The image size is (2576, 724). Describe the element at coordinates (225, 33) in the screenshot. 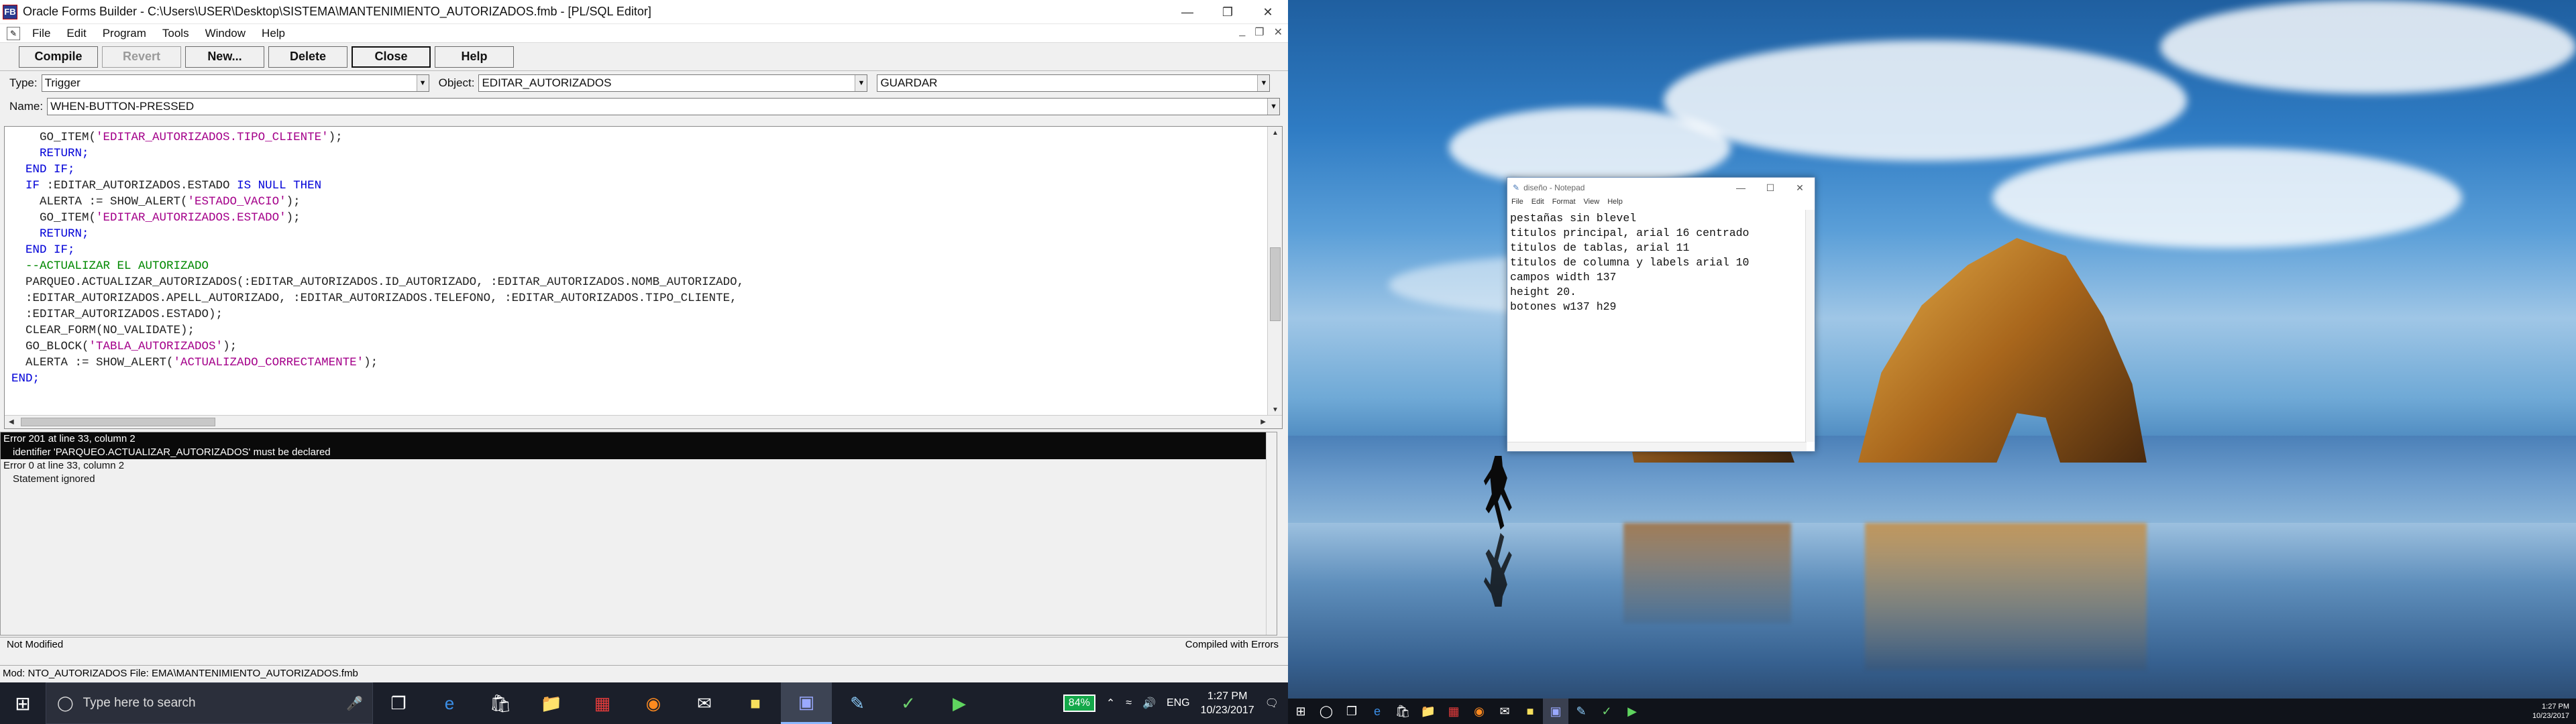

I see `menu-window: Window` at that location.